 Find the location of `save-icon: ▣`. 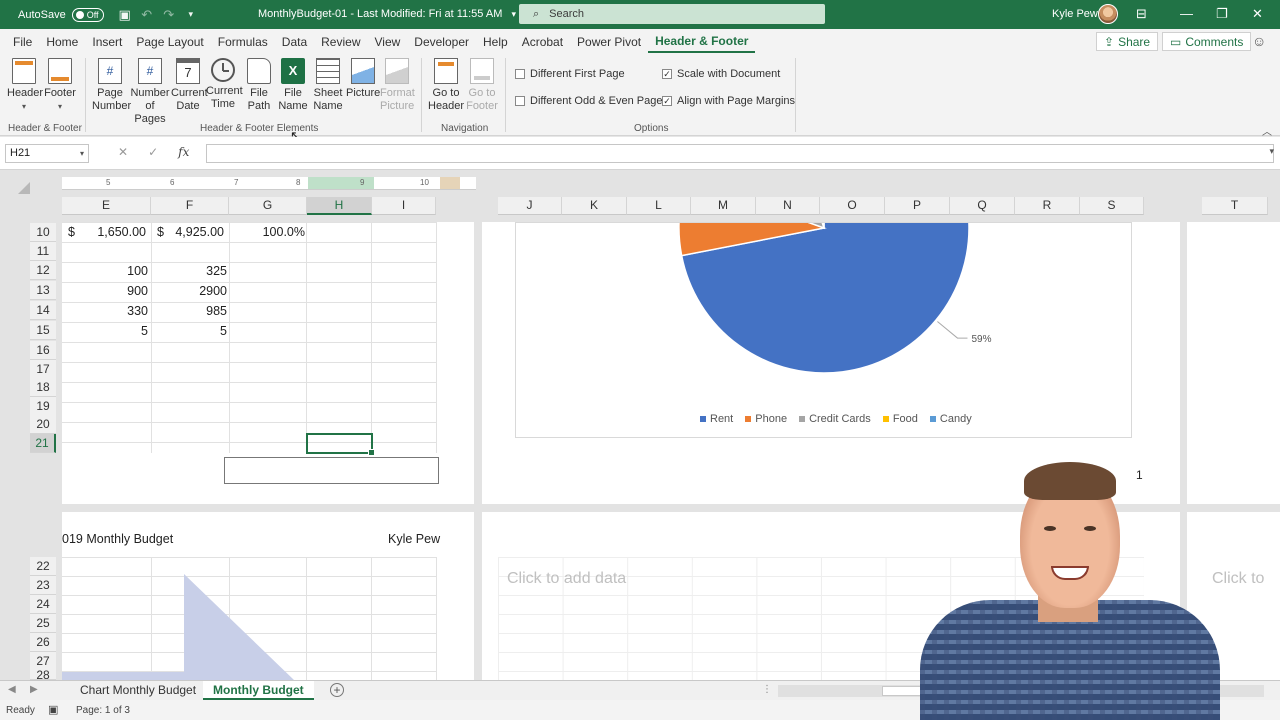

save-icon: ▣ is located at coordinates (125, 15).